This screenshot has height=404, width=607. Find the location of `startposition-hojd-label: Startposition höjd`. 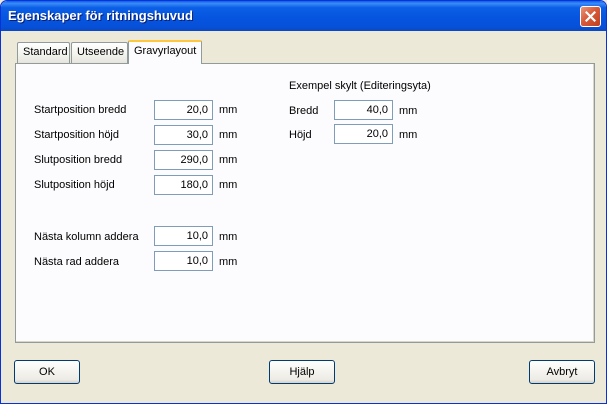

startposition-hojd-label: Startposition höjd is located at coordinates (76, 135).